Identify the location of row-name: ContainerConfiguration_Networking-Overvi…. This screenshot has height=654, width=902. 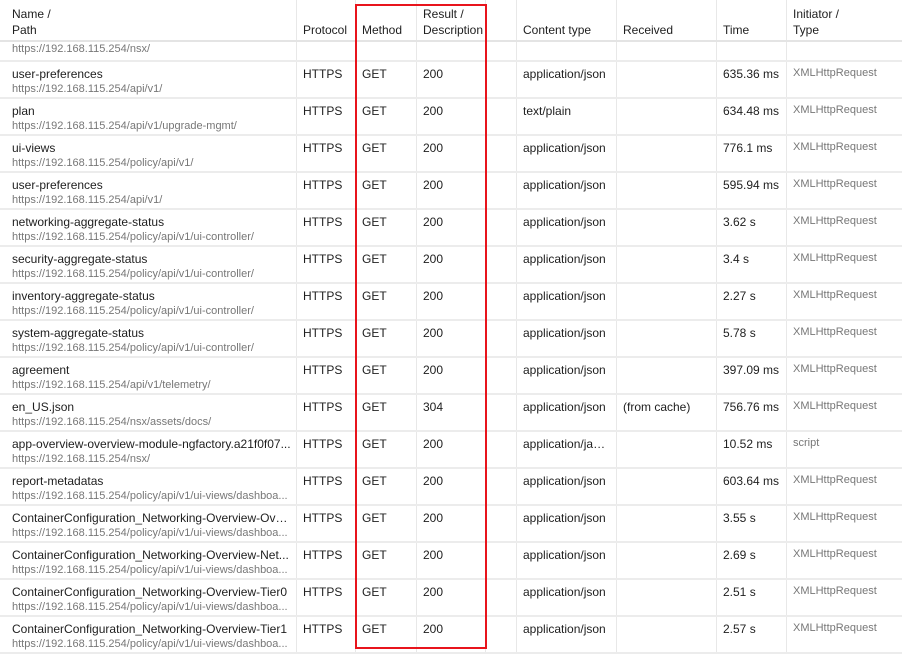
(150, 592).